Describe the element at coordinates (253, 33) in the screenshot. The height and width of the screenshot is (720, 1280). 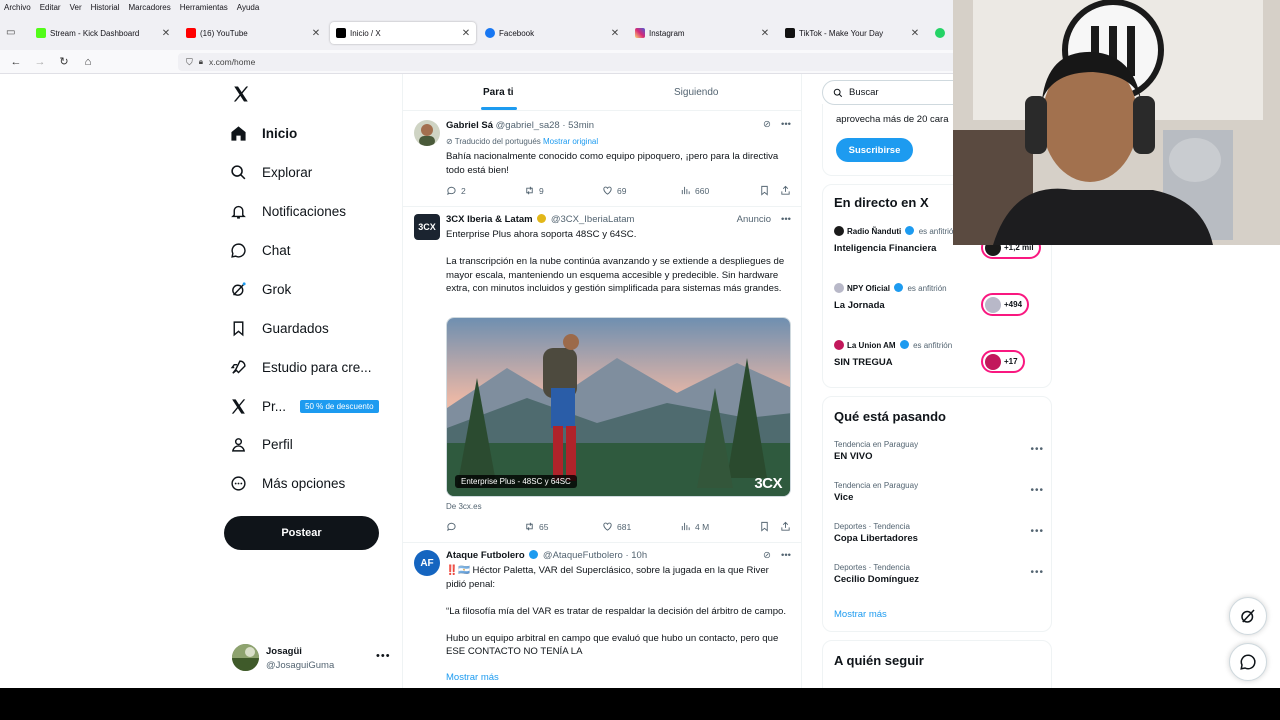
I see `tab-youtube: (16) YouTube ✕` at that location.